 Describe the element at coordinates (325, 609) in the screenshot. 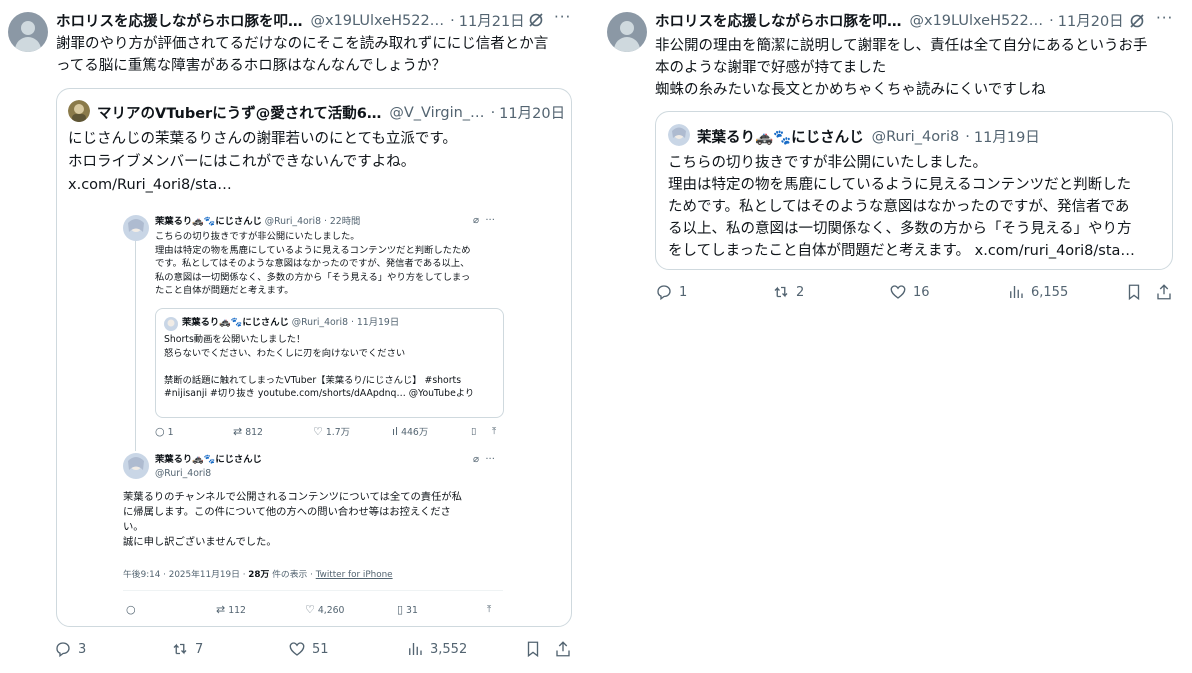

I see `like-count: ♡ 4,260` at that location.